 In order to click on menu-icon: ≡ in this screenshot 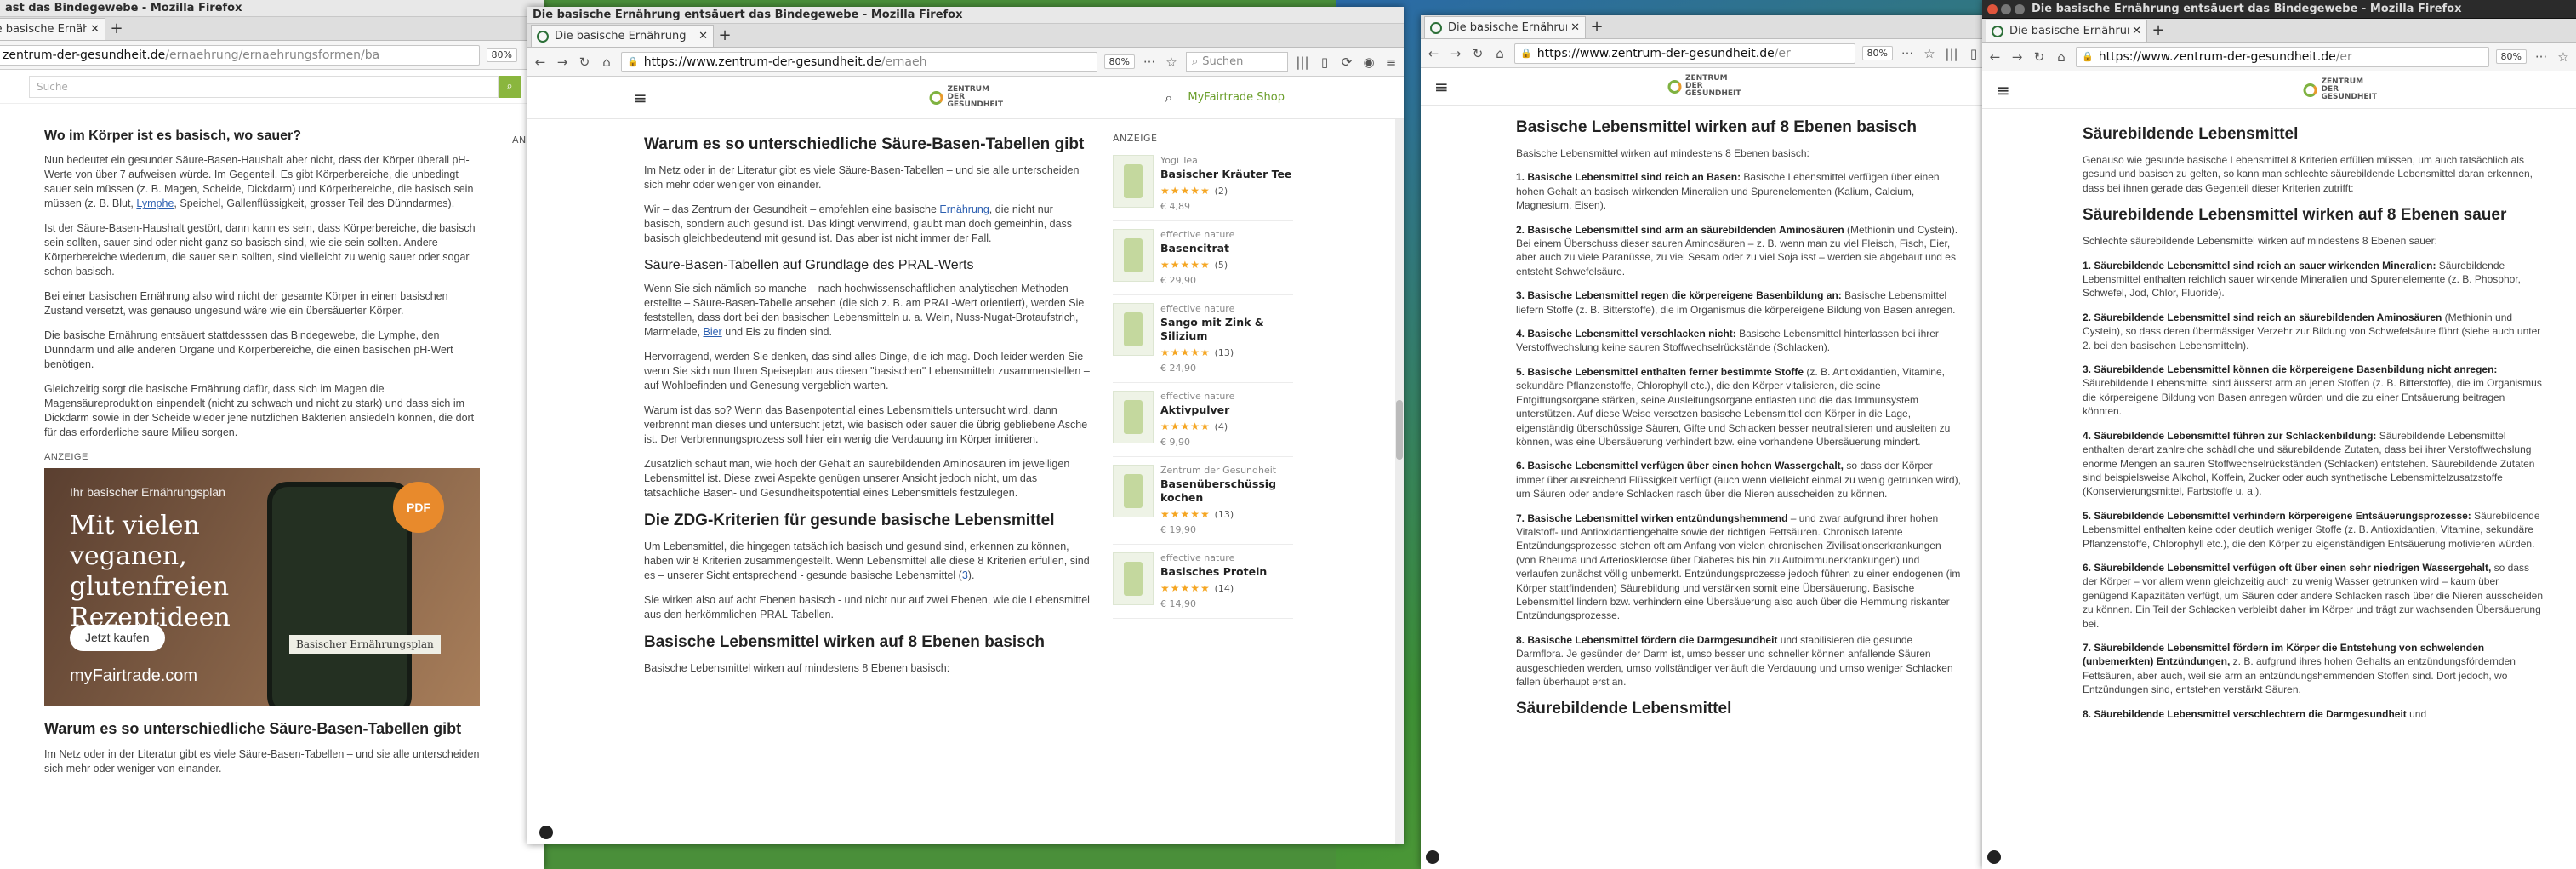, I will do `click(1391, 62)`.